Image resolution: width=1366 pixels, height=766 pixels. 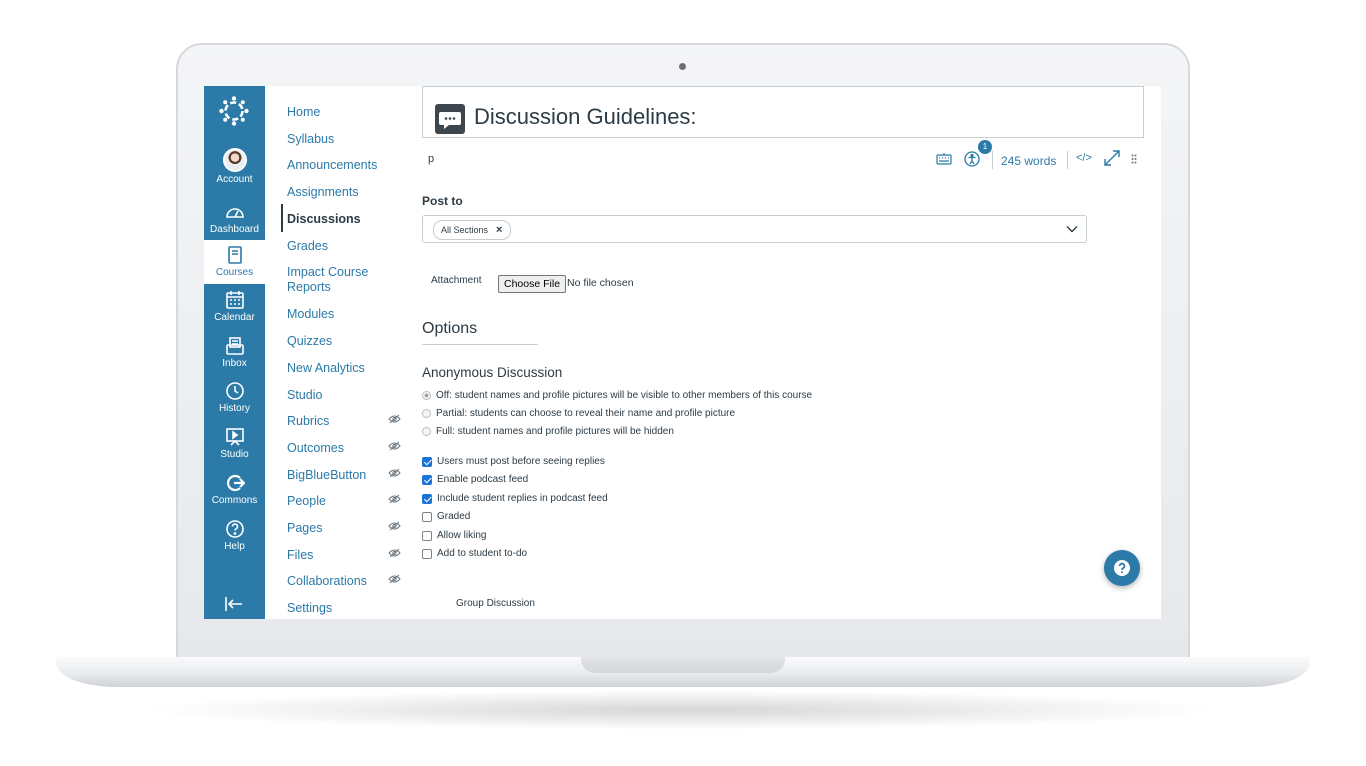 What do you see at coordinates (346, 608) in the screenshot?
I see `course-nav-settings: Settings` at bounding box center [346, 608].